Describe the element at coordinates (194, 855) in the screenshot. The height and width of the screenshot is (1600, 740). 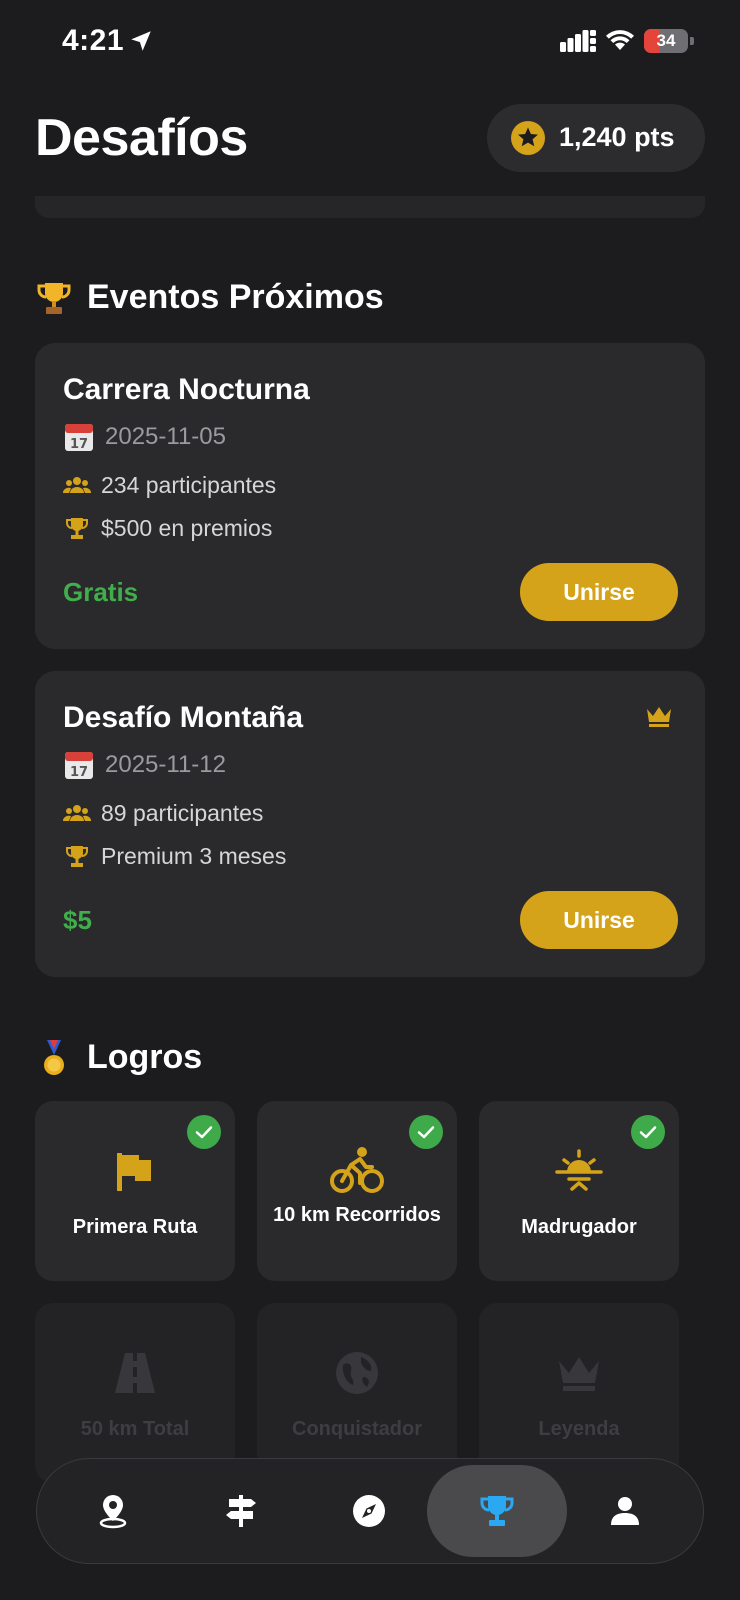
I see `event-prize: Premium 3 meses` at that location.